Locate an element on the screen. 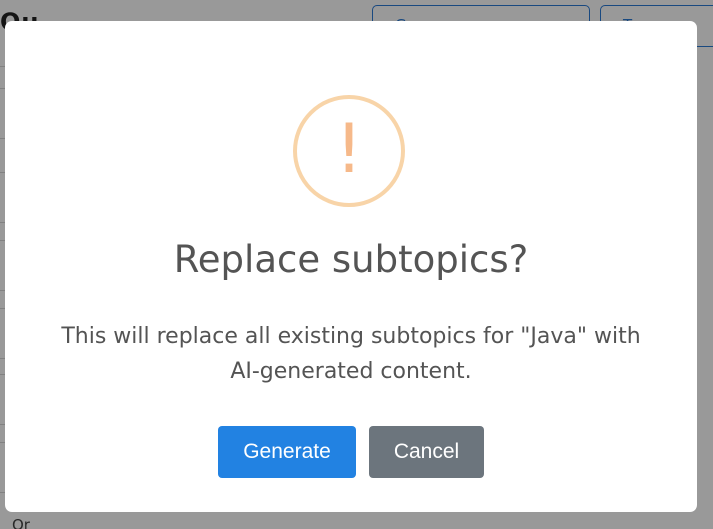 The height and width of the screenshot is (529, 713). generate-button: Generate is located at coordinates (287, 452).